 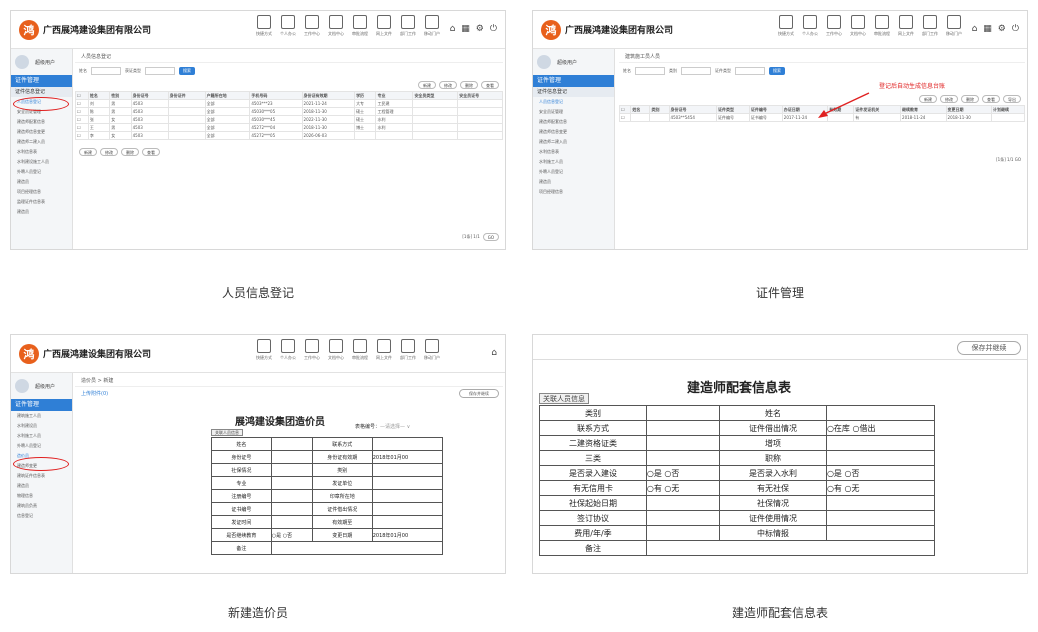 I want to click on table-row: ☐ 李女 4503 全部 45272***05 2026-06-03, so click(x=289, y=135).